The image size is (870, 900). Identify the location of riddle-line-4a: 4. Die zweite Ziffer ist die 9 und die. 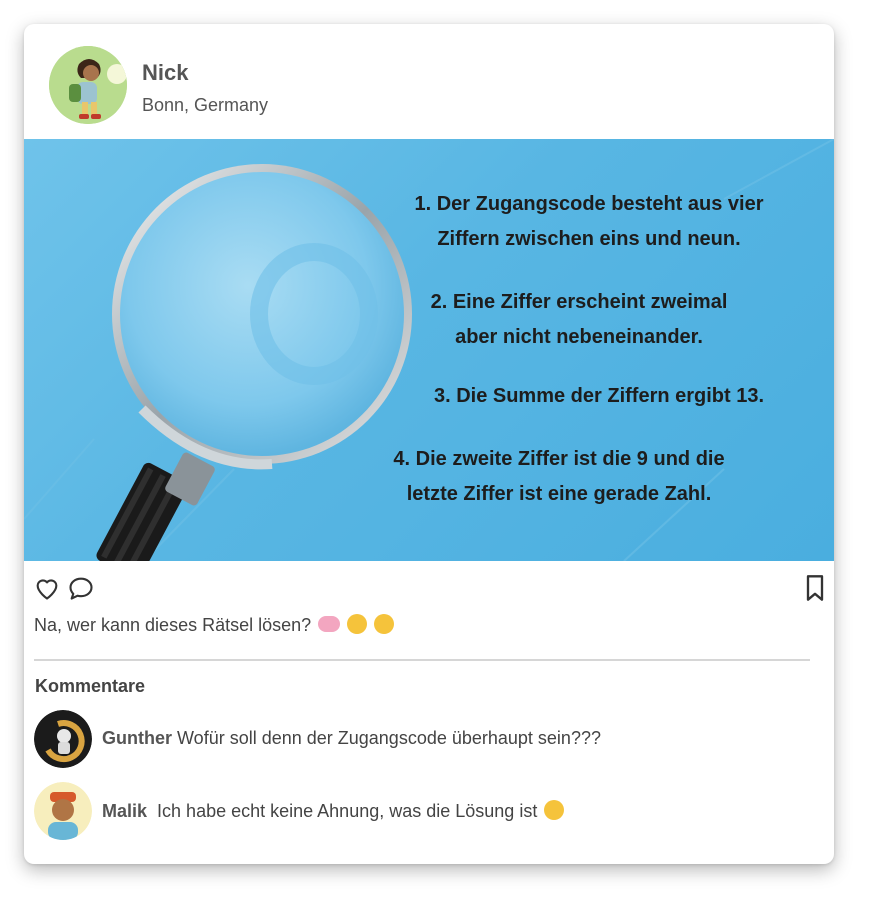
(559, 459).